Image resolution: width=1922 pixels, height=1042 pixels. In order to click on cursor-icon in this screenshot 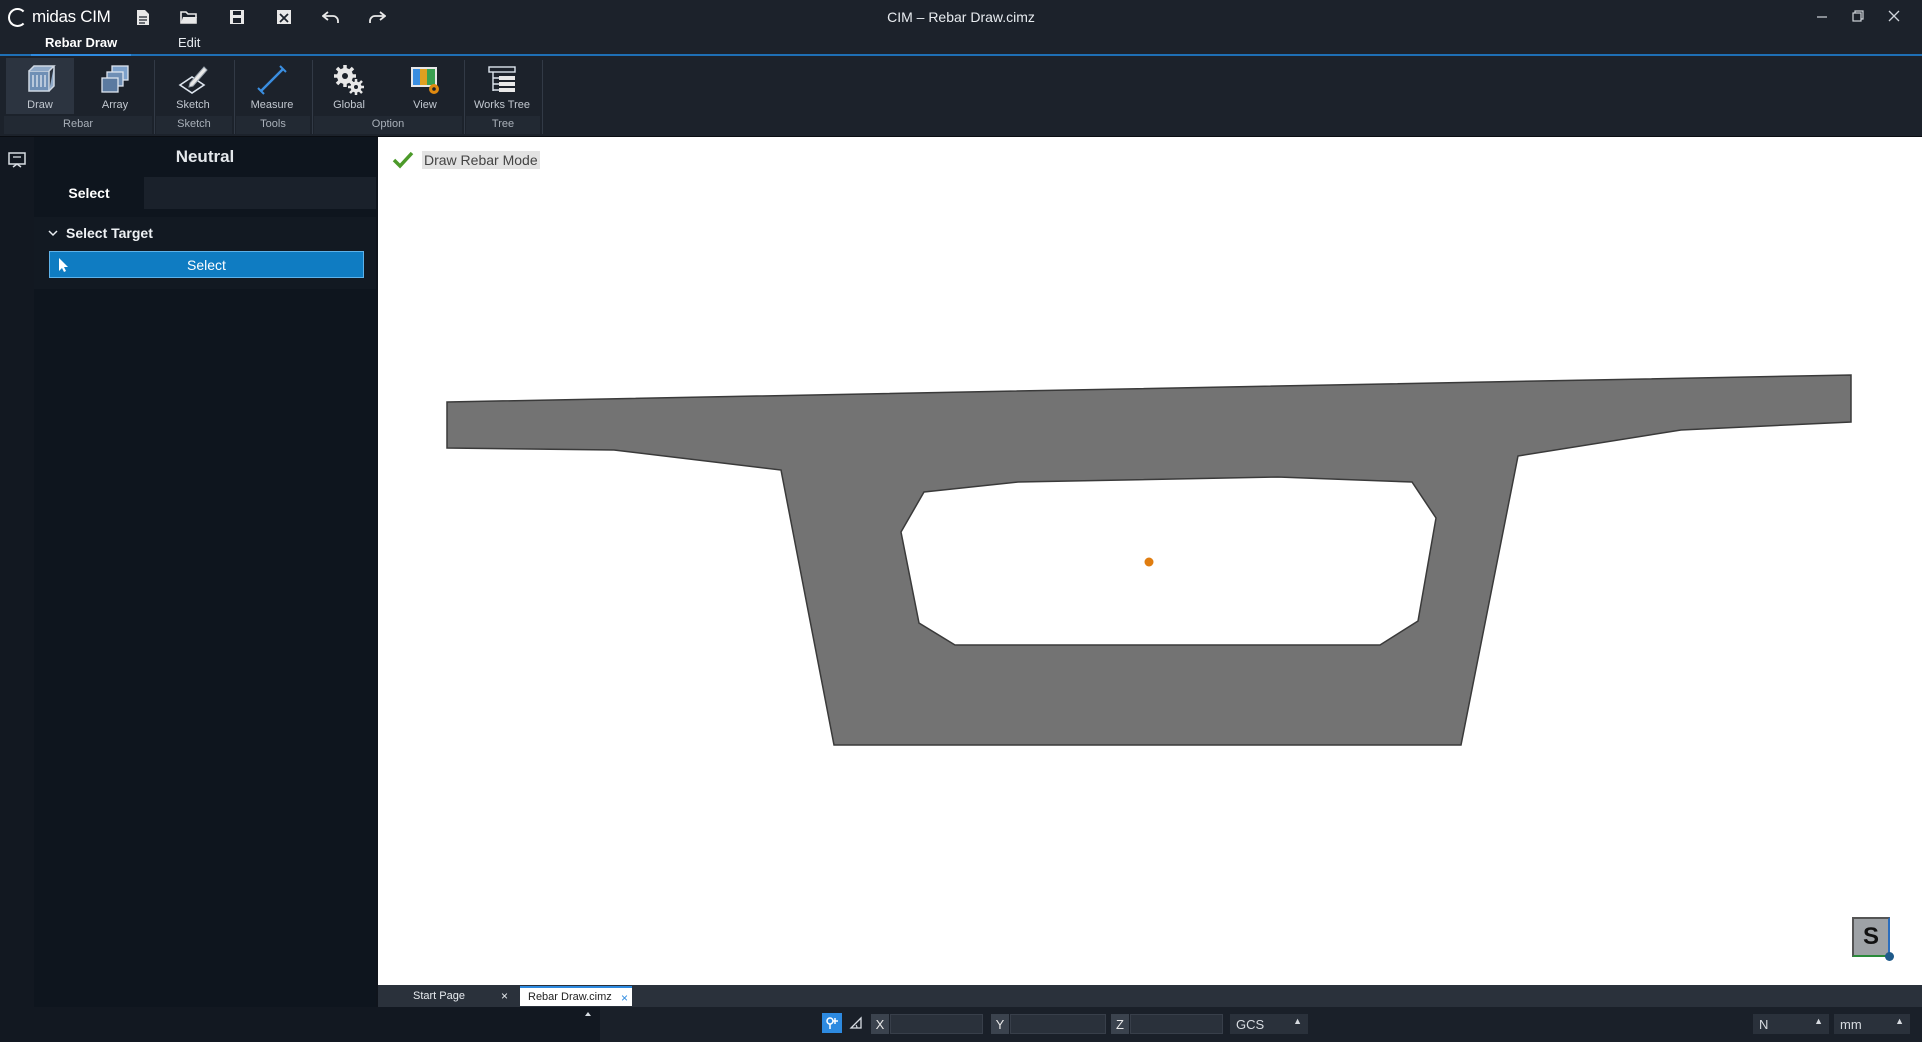, I will do `click(63, 265)`.